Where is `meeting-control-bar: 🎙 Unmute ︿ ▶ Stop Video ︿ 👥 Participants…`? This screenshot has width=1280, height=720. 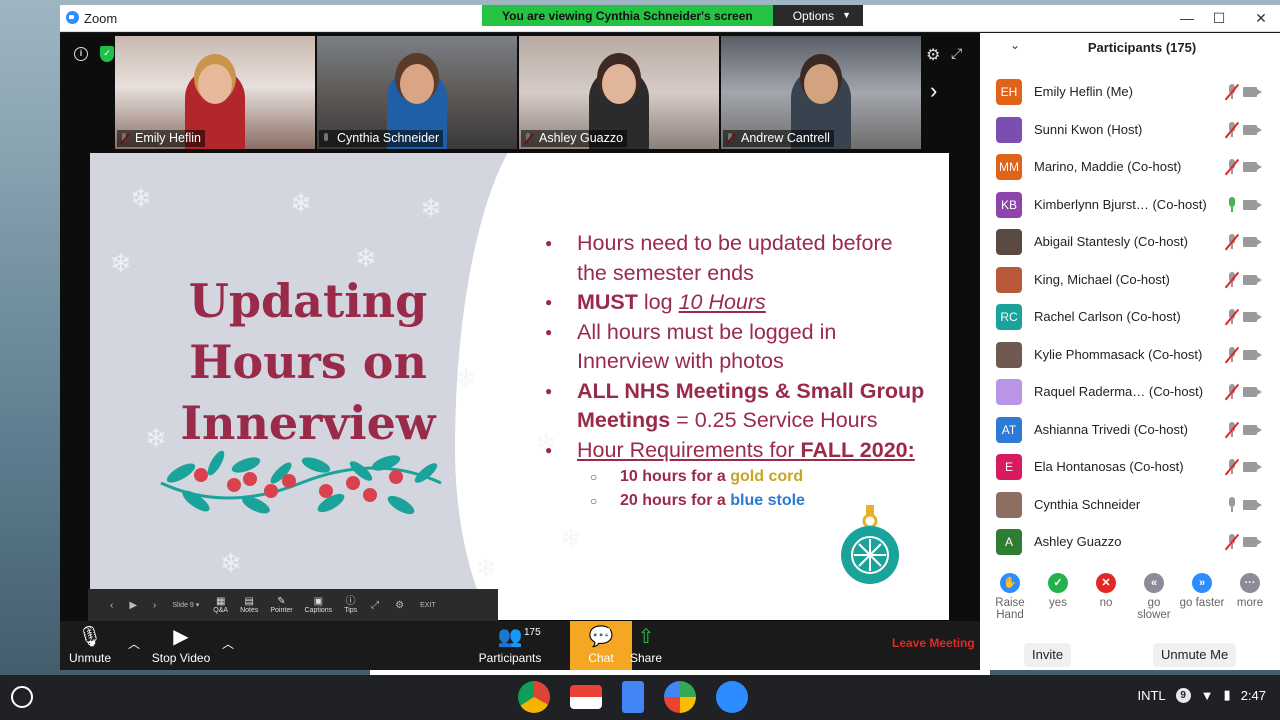 meeting-control-bar: 🎙 Unmute ︿ ▶ Stop Video ︿ 👥 Participants… is located at coordinates (520, 645).